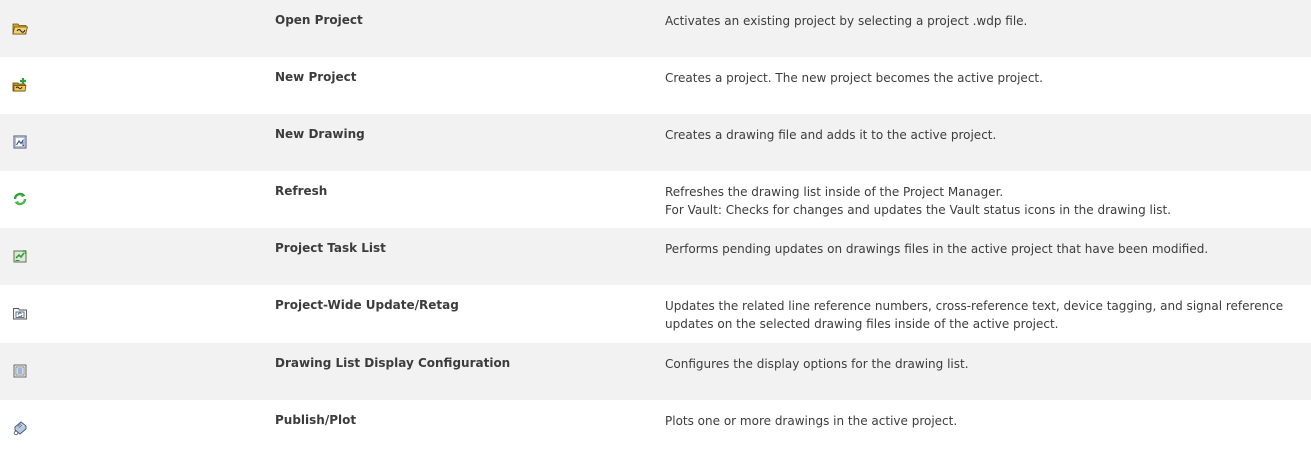  What do you see at coordinates (320, 134) in the screenshot?
I see `command-name: New Drawing` at bounding box center [320, 134].